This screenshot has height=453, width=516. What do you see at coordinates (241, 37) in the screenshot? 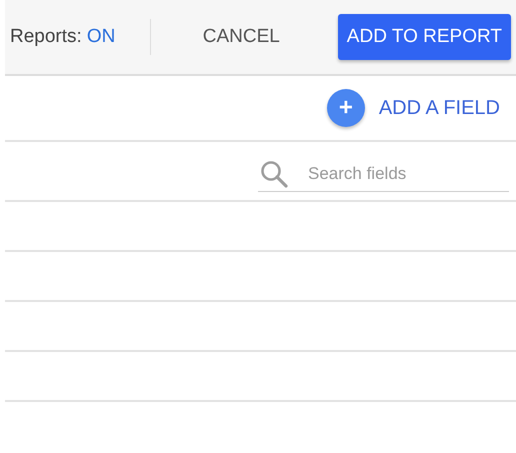
I see `cancel-button: CANCEL` at bounding box center [241, 37].